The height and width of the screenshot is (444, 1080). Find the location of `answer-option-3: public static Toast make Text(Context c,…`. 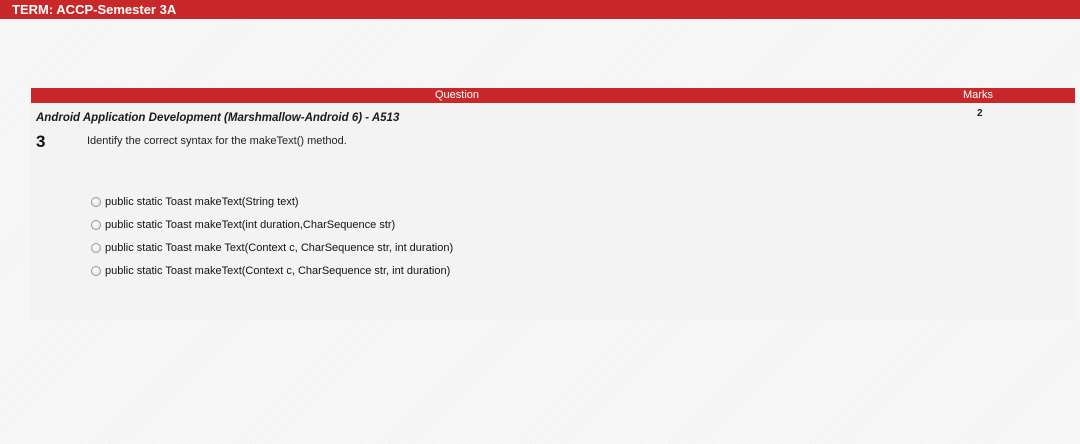

answer-option-3: public static Toast make Text(Context c,… is located at coordinates (276, 248).